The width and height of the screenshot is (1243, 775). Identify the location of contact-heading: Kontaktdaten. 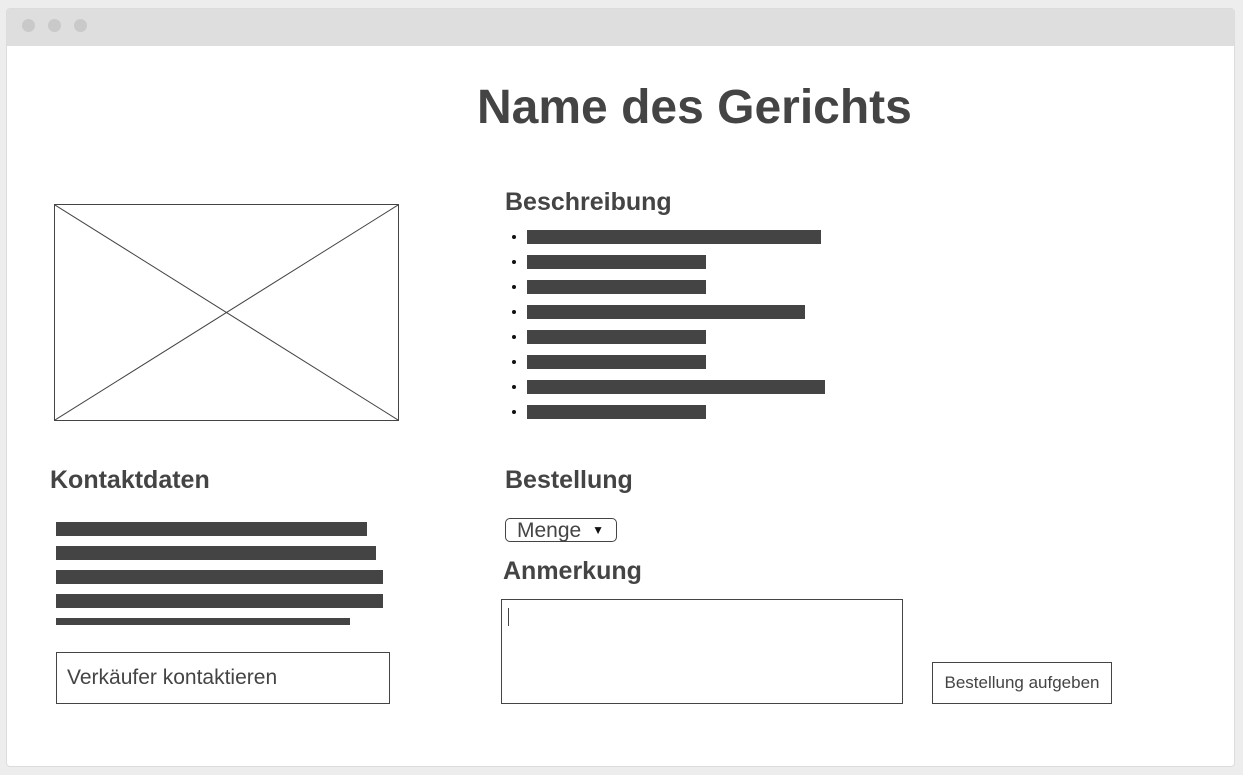
(130, 480).